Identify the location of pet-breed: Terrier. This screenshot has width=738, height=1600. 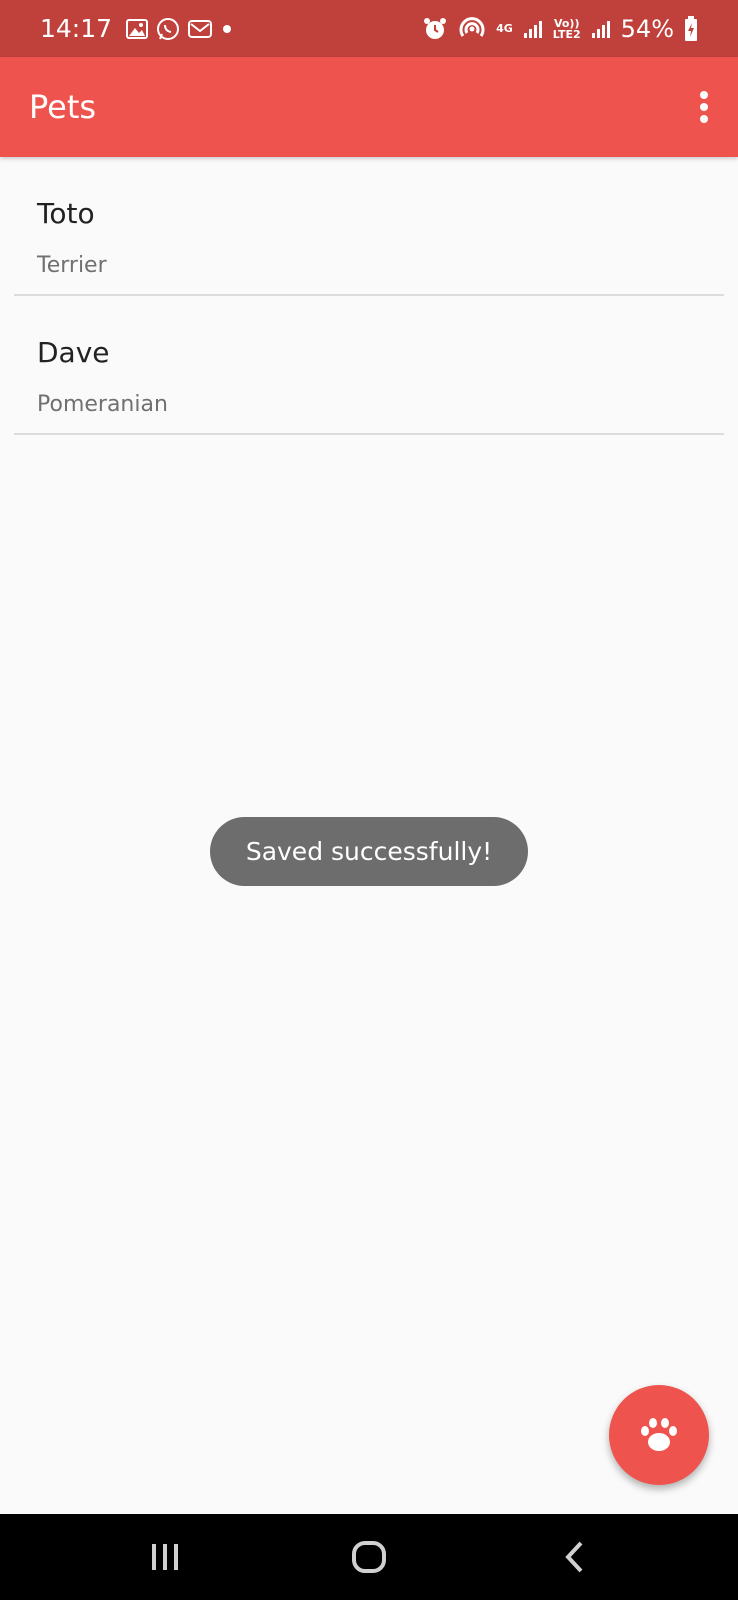
(72, 265).